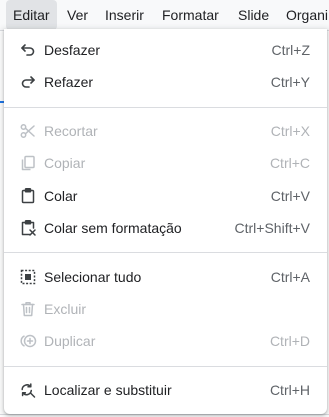 This screenshot has height=417, width=329. I want to click on background-divider, so click(164, 414).